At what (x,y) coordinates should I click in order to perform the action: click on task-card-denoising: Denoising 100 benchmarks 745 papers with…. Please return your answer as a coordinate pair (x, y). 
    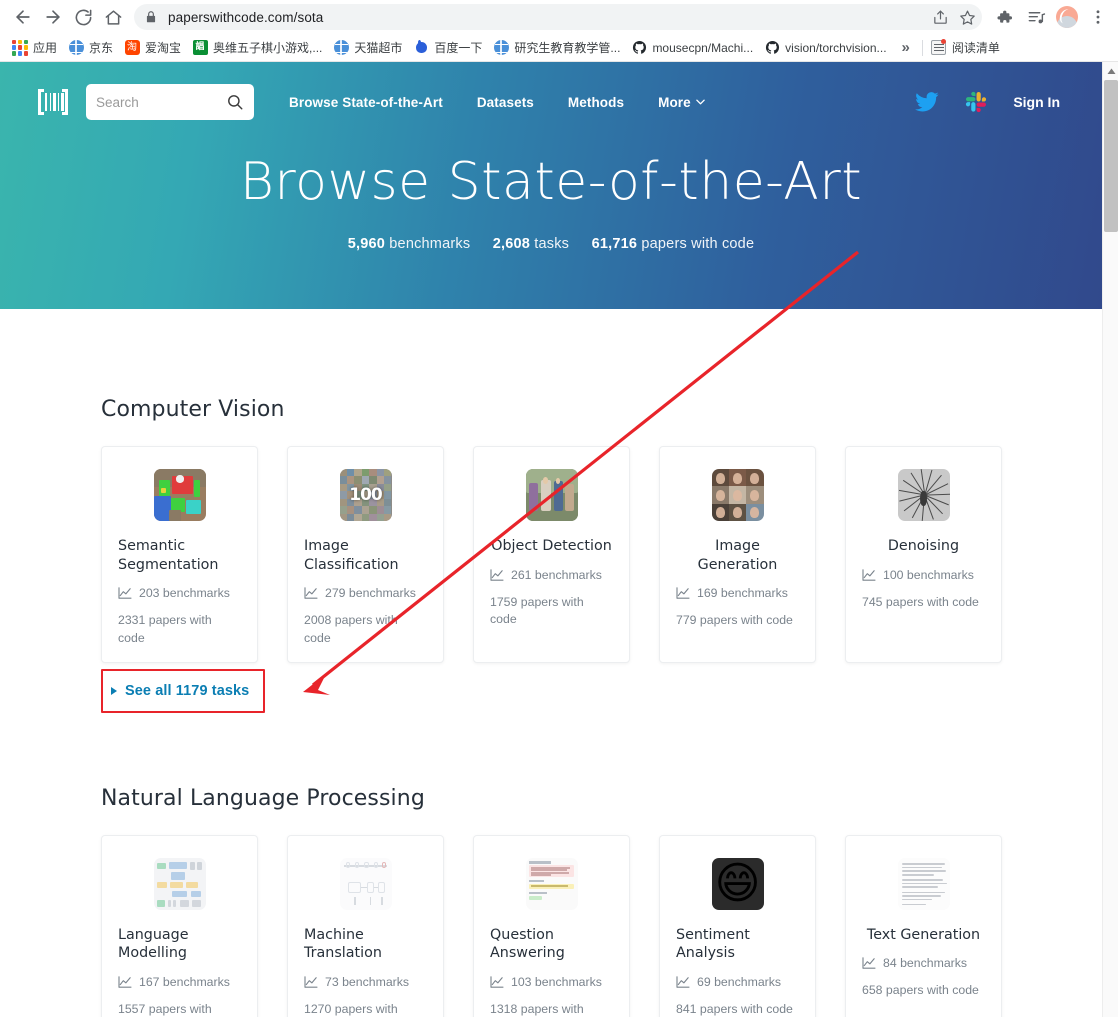
    Looking at the image, I should click on (923, 554).